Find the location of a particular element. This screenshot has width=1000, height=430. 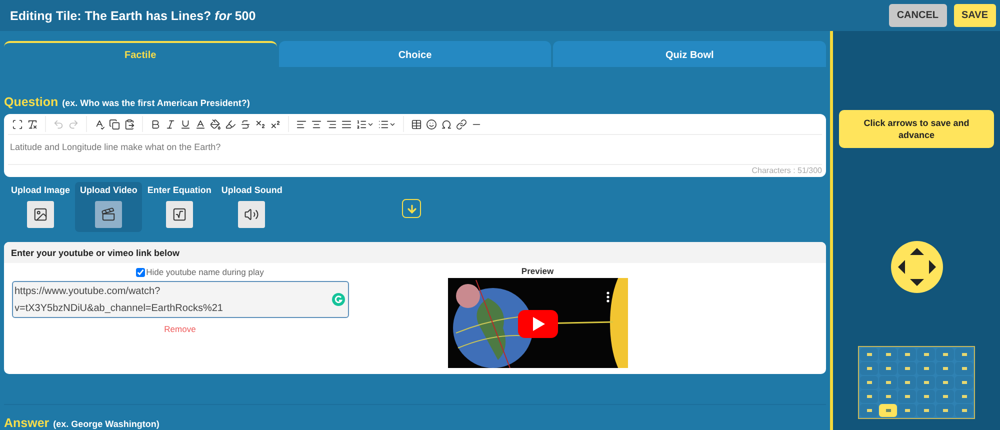

clear-format-icon is located at coordinates (32, 124).